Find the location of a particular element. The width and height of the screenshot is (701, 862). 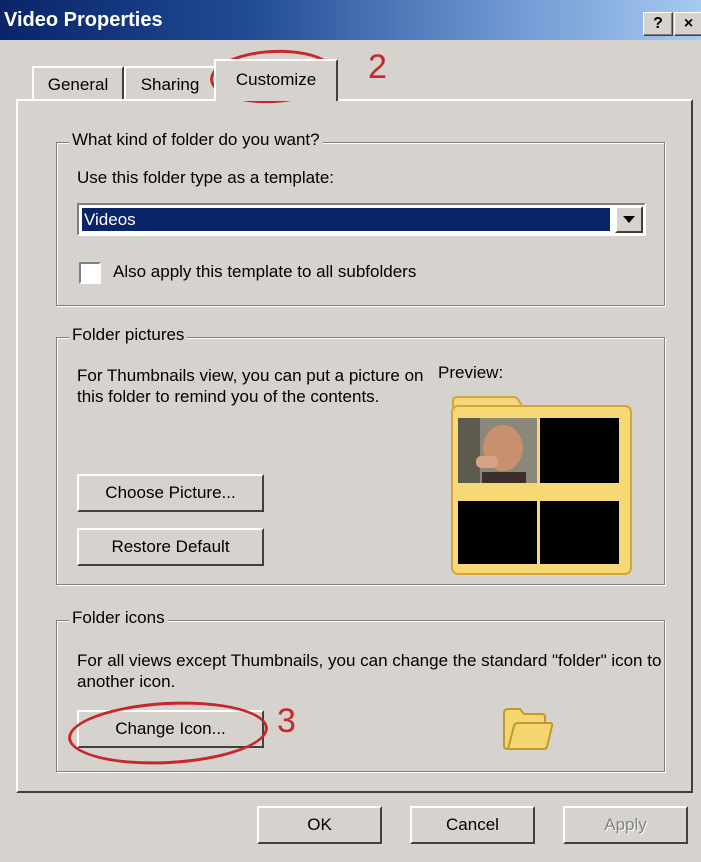

thumbnail-image is located at coordinates (497, 450).